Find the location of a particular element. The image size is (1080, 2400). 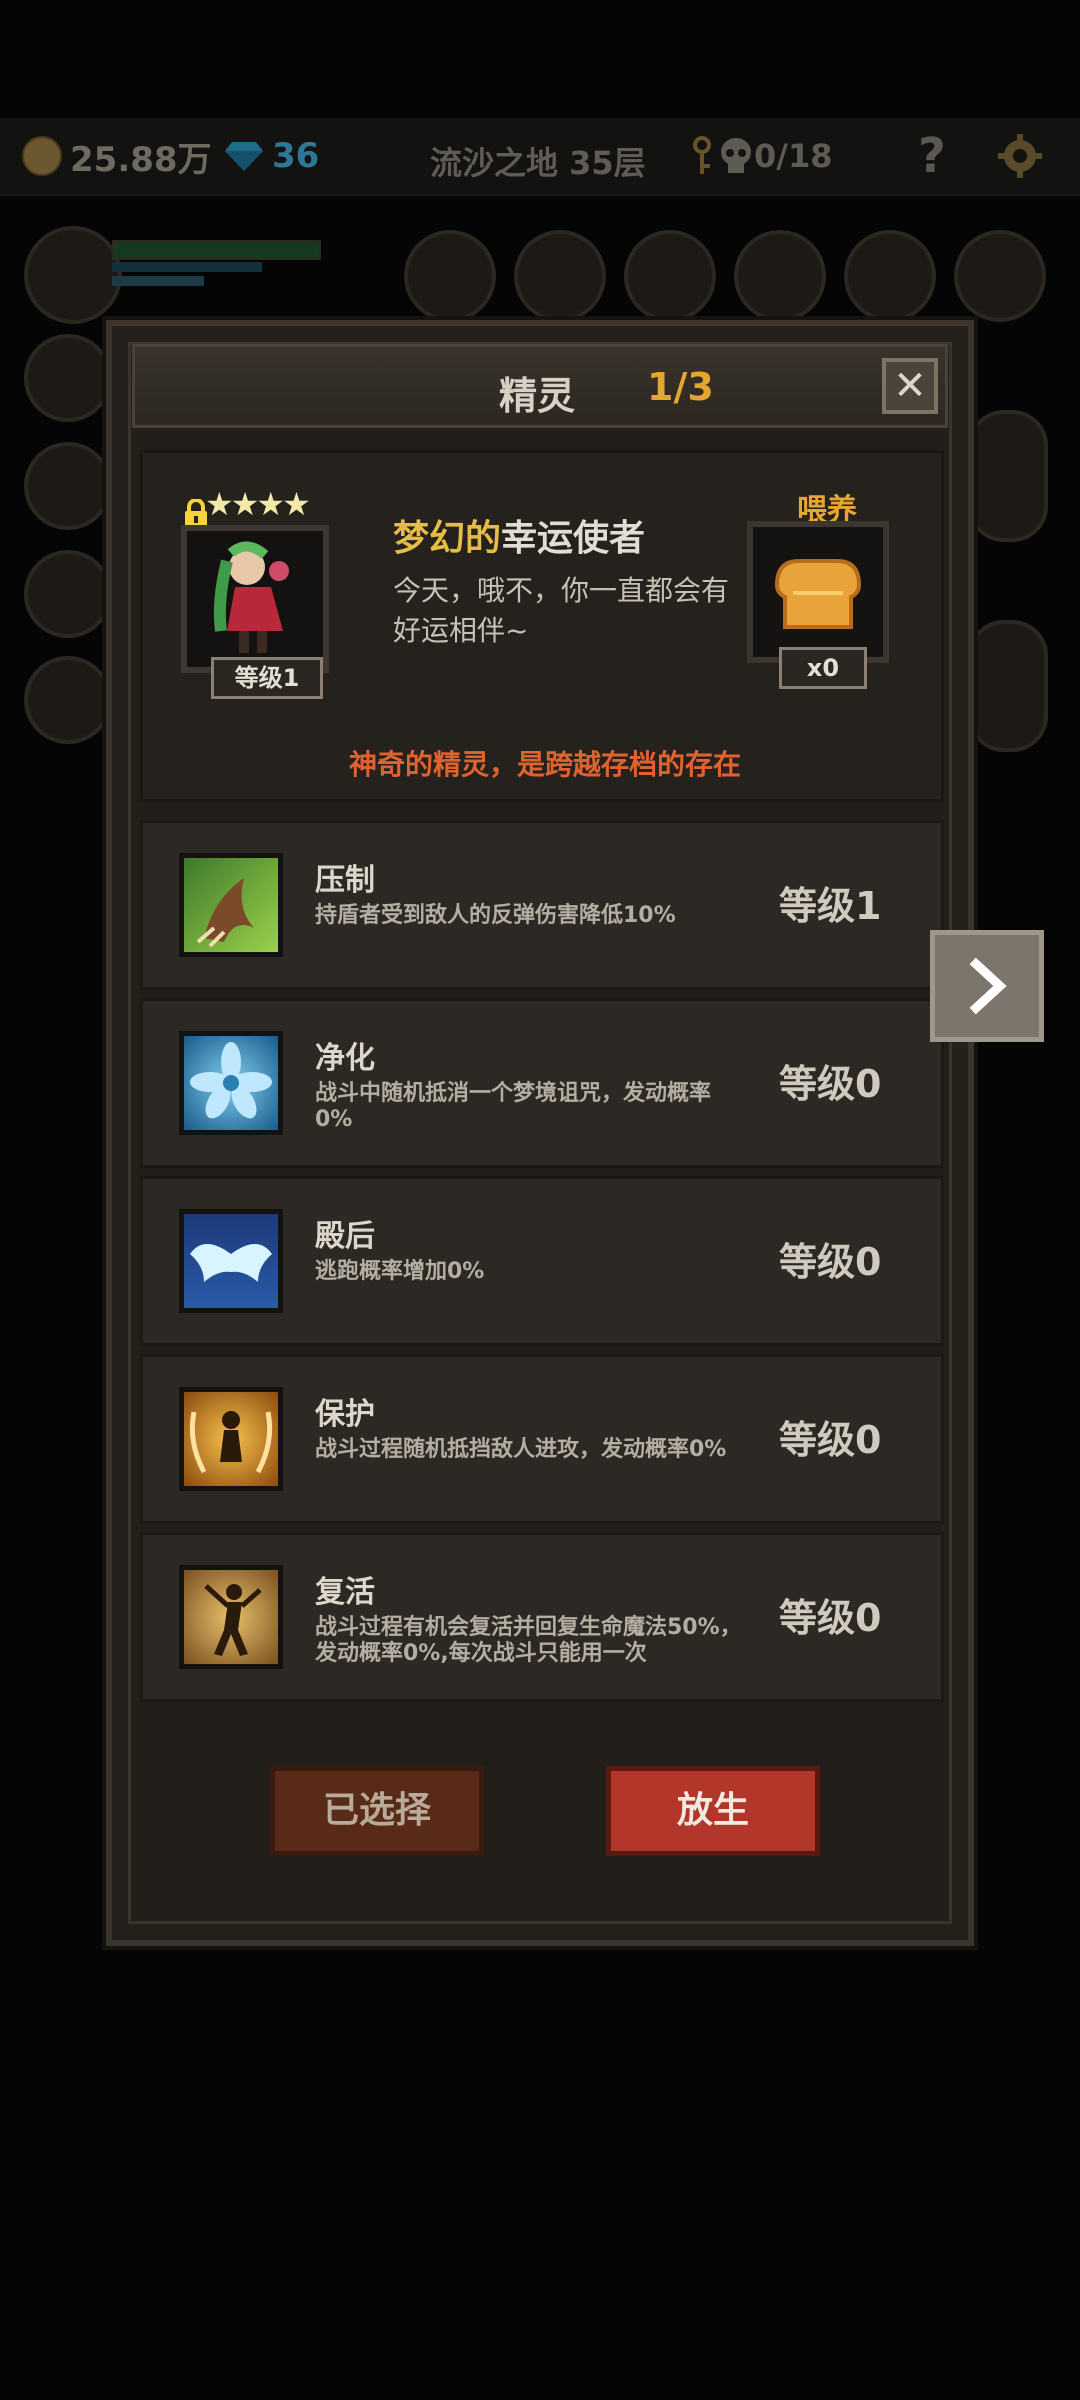

gold-value: 25.88万 is located at coordinates (141, 159).